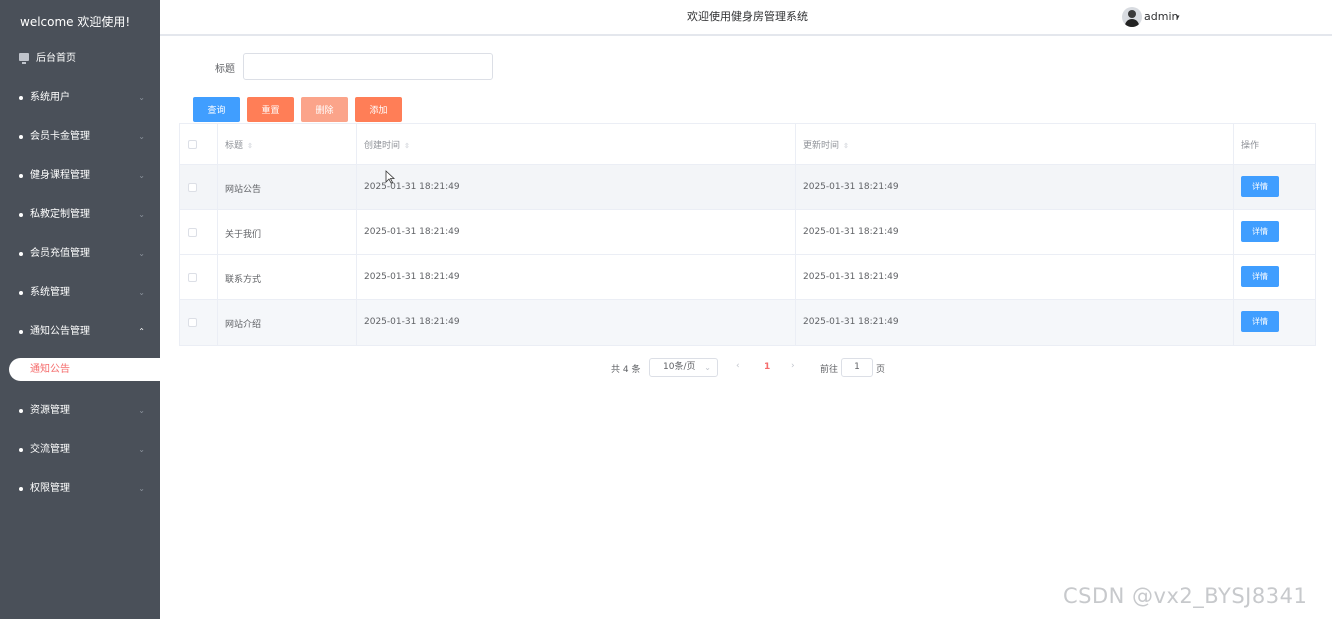 This screenshot has width=1332, height=619. I want to click on sidebar-item-label: 资源管理, so click(50, 410).